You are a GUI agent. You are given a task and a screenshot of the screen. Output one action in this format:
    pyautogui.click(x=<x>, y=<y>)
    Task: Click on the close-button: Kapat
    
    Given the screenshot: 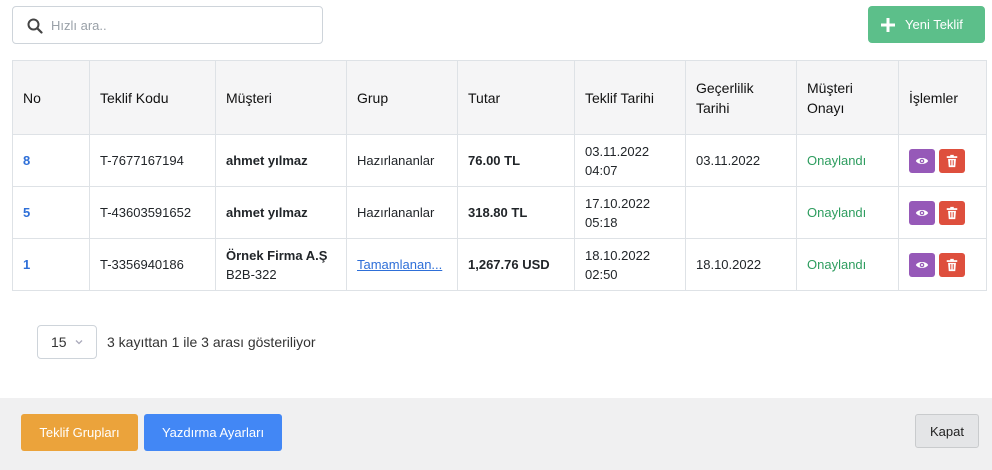 What is the action you would take?
    pyautogui.click(x=947, y=431)
    